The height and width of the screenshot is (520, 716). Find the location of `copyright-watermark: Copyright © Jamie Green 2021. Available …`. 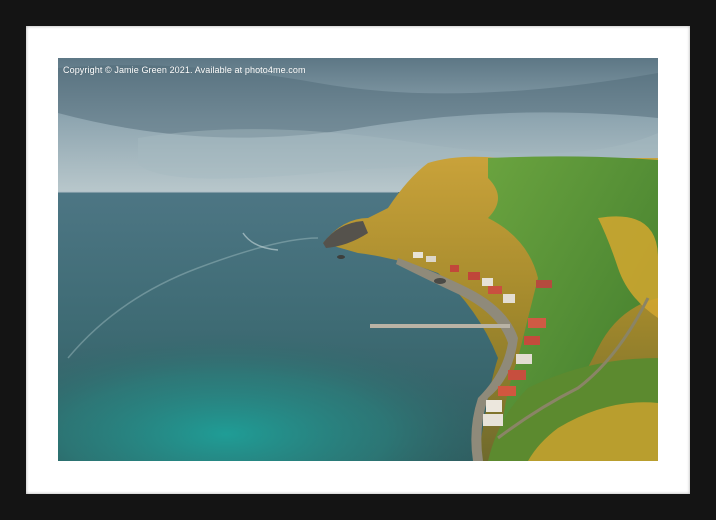

copyright-watermark: Copyright © Jamie Green 2021. Available … is located at coordinates (184, 70).